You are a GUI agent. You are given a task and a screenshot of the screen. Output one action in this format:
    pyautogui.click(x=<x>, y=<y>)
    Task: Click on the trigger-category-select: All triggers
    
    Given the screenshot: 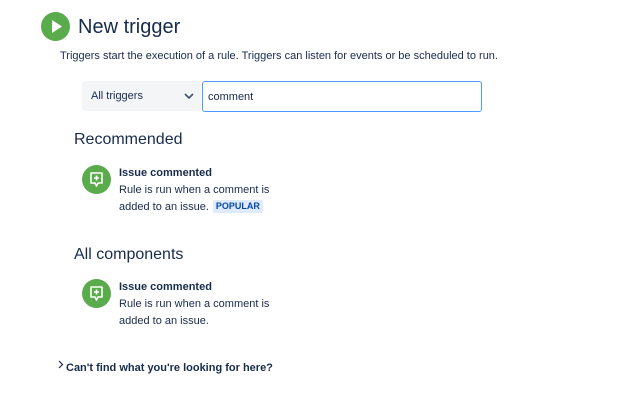 What is the action you would take?
    pyautogui.click(x=141, y=96)
    